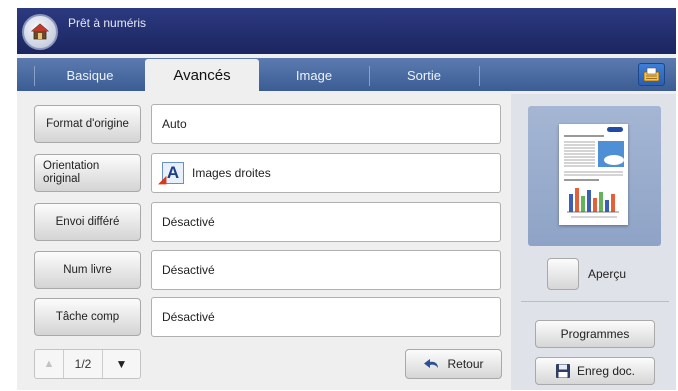 This screenshot has height=391, width=678. I want to click on programs-button: Programmes, so click(595, 334).